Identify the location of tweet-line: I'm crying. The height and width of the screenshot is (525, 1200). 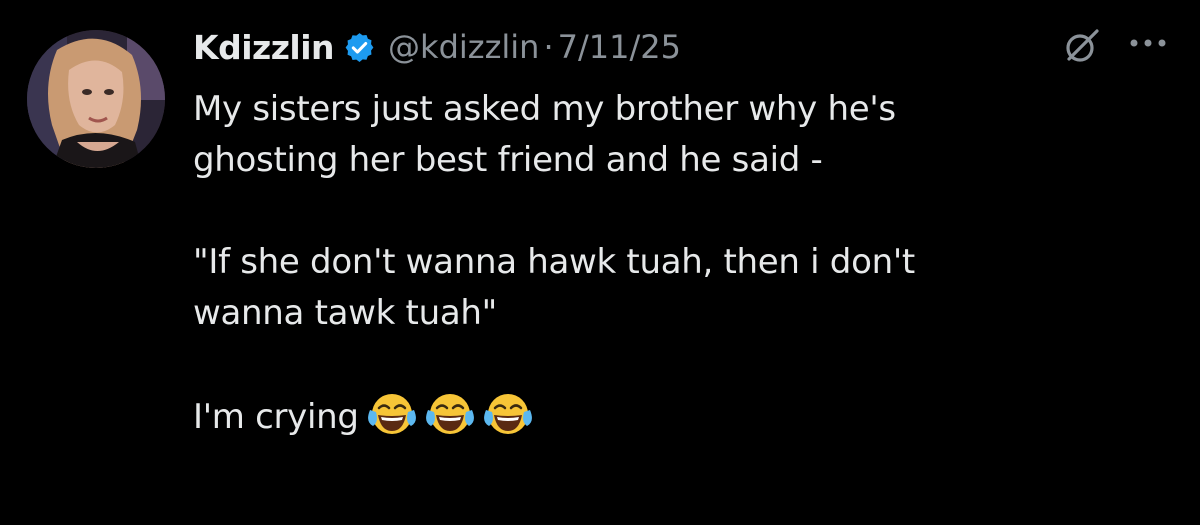
(276, 417).